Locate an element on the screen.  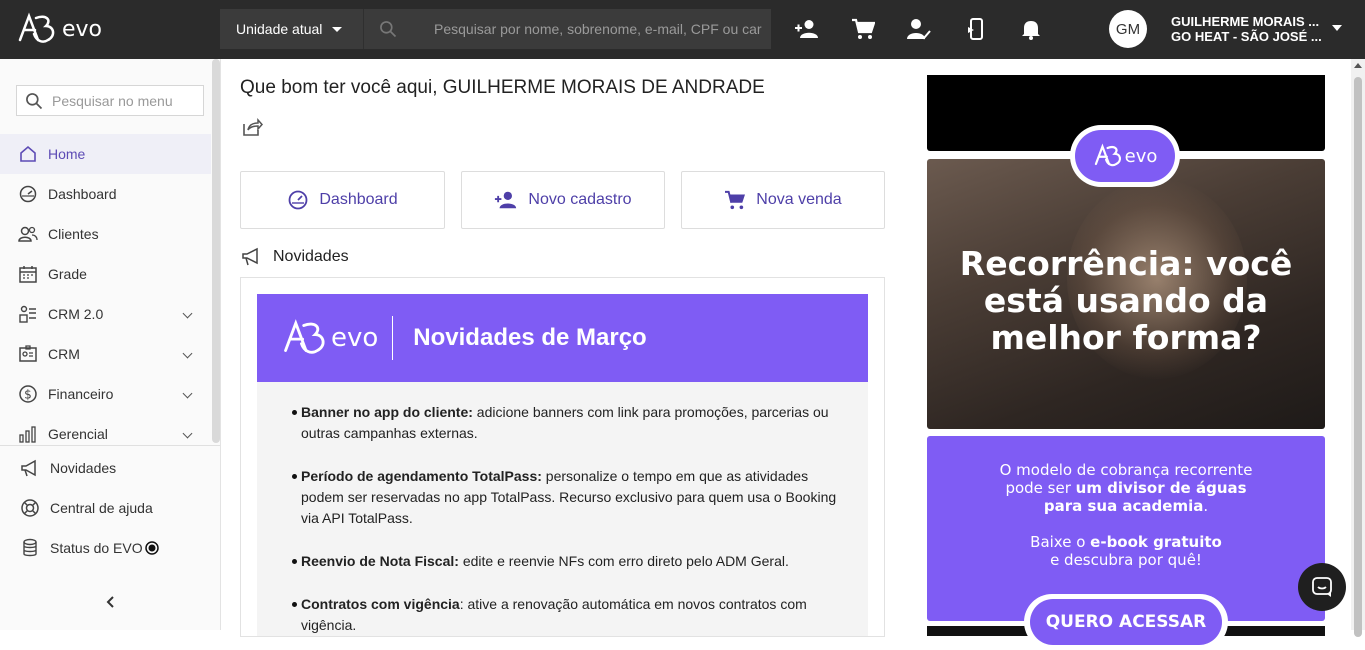
sidebar-item-status-do-evo: Status do EVO is located at coordinates (110, 548).